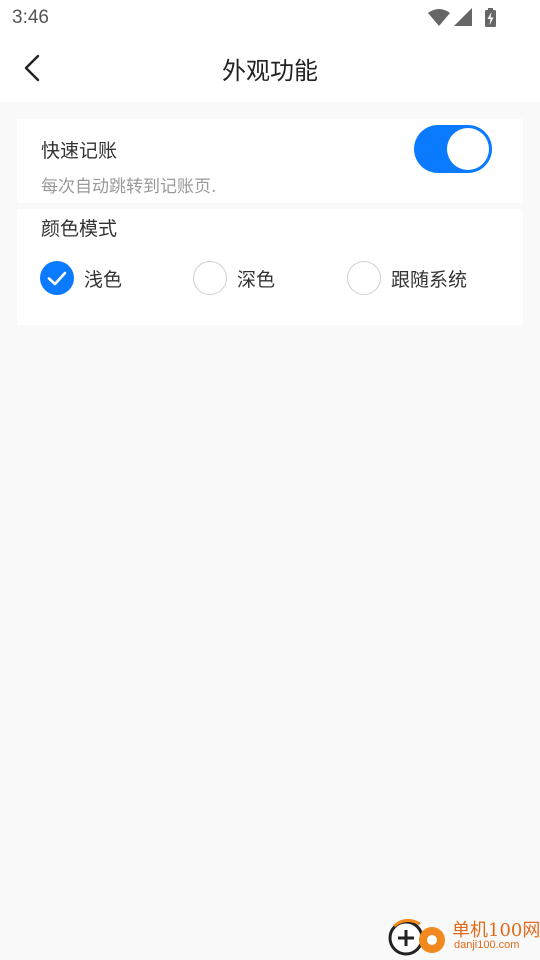  Describe the element at coordinates (416, 937) in the screenshot. I see `watermark-logo-icon` at that location.